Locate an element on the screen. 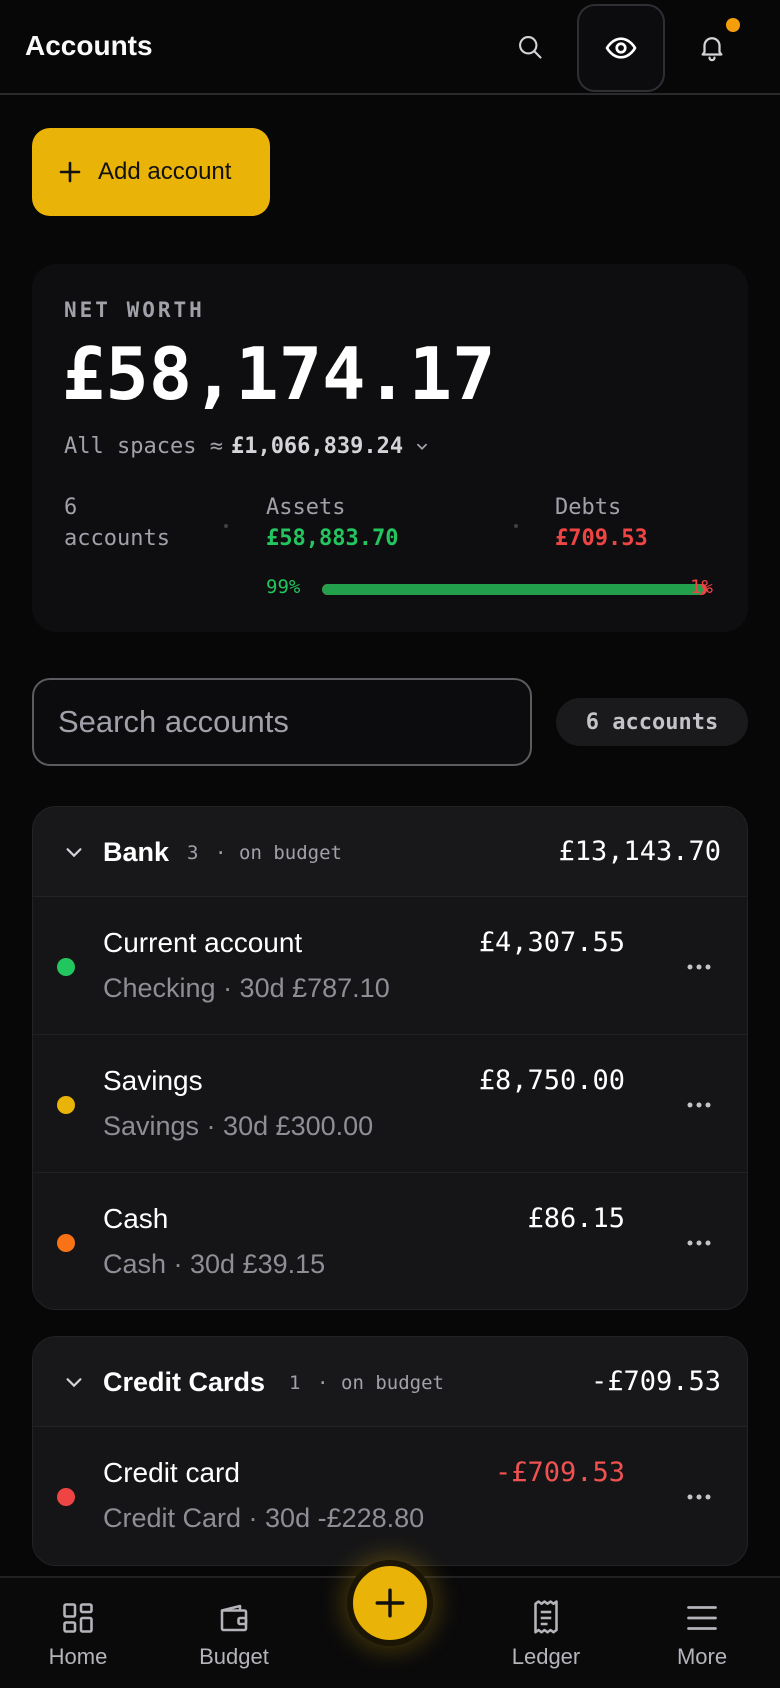  account-subtitle: Cash · 30d £39.15 is located at coordinates (214, 1264).